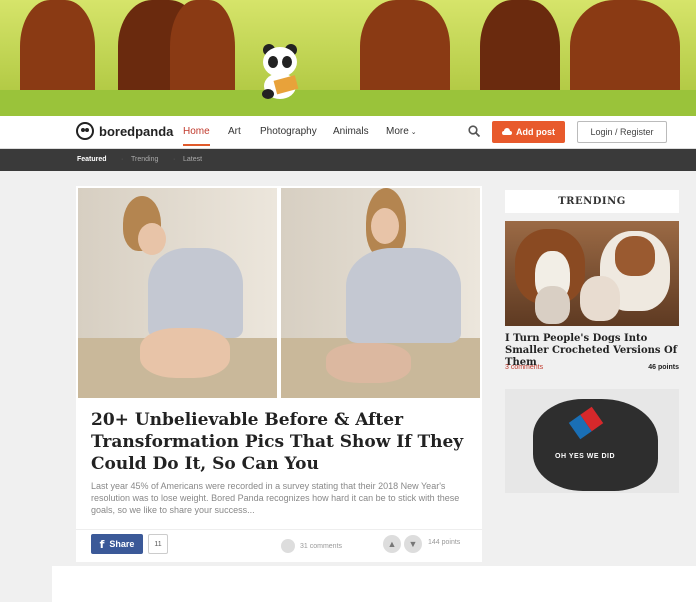 The width and height of the screenshot is (696, 602). Describe the element at coordinates (592, 367) in the screenshot. I see `trending-item-meta: 3 comments 46 points` at that location.